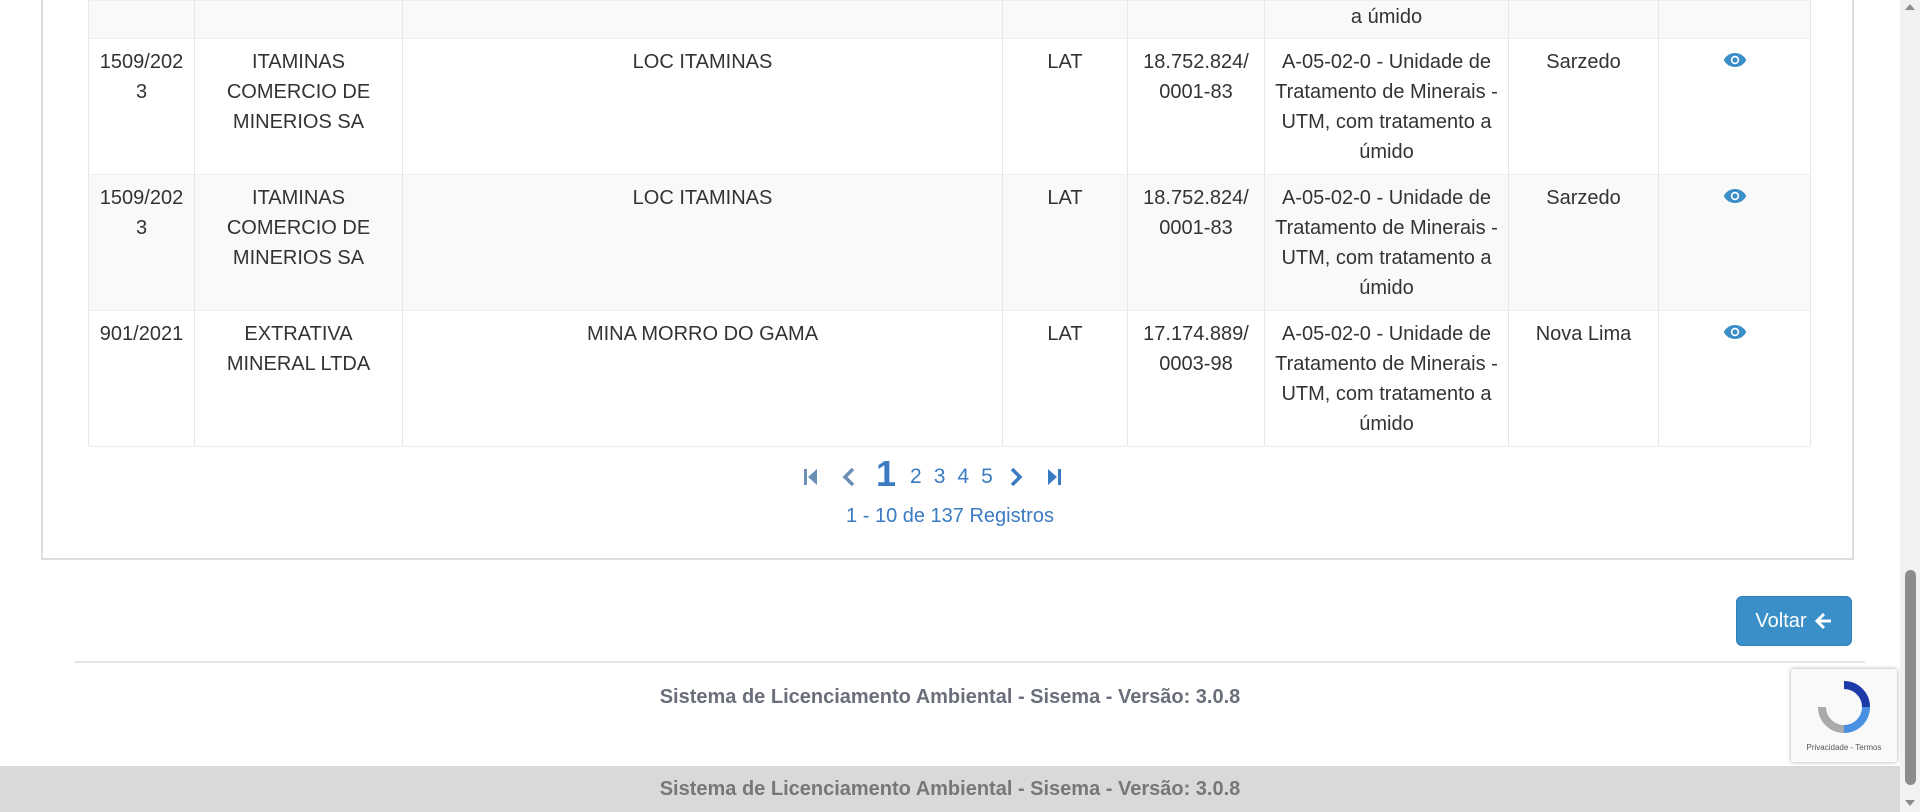 The width and height of the screenshot is (1920, 812). Describe the element at coordinates (702, 378) in the screenshot. I see `cell-empreendimento: MINA MORRO DO GAMA` at that location.